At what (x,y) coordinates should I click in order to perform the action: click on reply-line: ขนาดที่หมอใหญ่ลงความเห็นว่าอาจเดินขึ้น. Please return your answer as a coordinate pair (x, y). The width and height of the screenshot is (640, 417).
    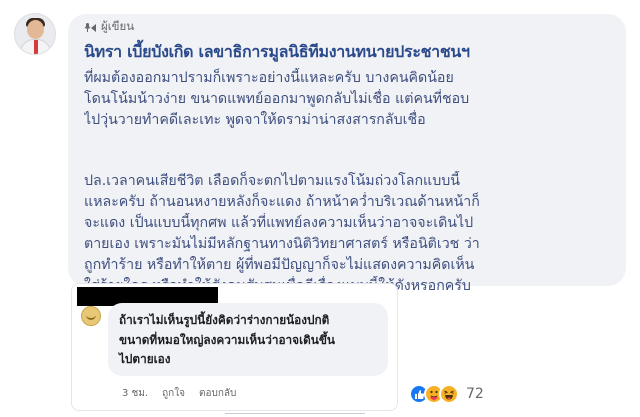
    Looking at the image, I should click on (227, 340).